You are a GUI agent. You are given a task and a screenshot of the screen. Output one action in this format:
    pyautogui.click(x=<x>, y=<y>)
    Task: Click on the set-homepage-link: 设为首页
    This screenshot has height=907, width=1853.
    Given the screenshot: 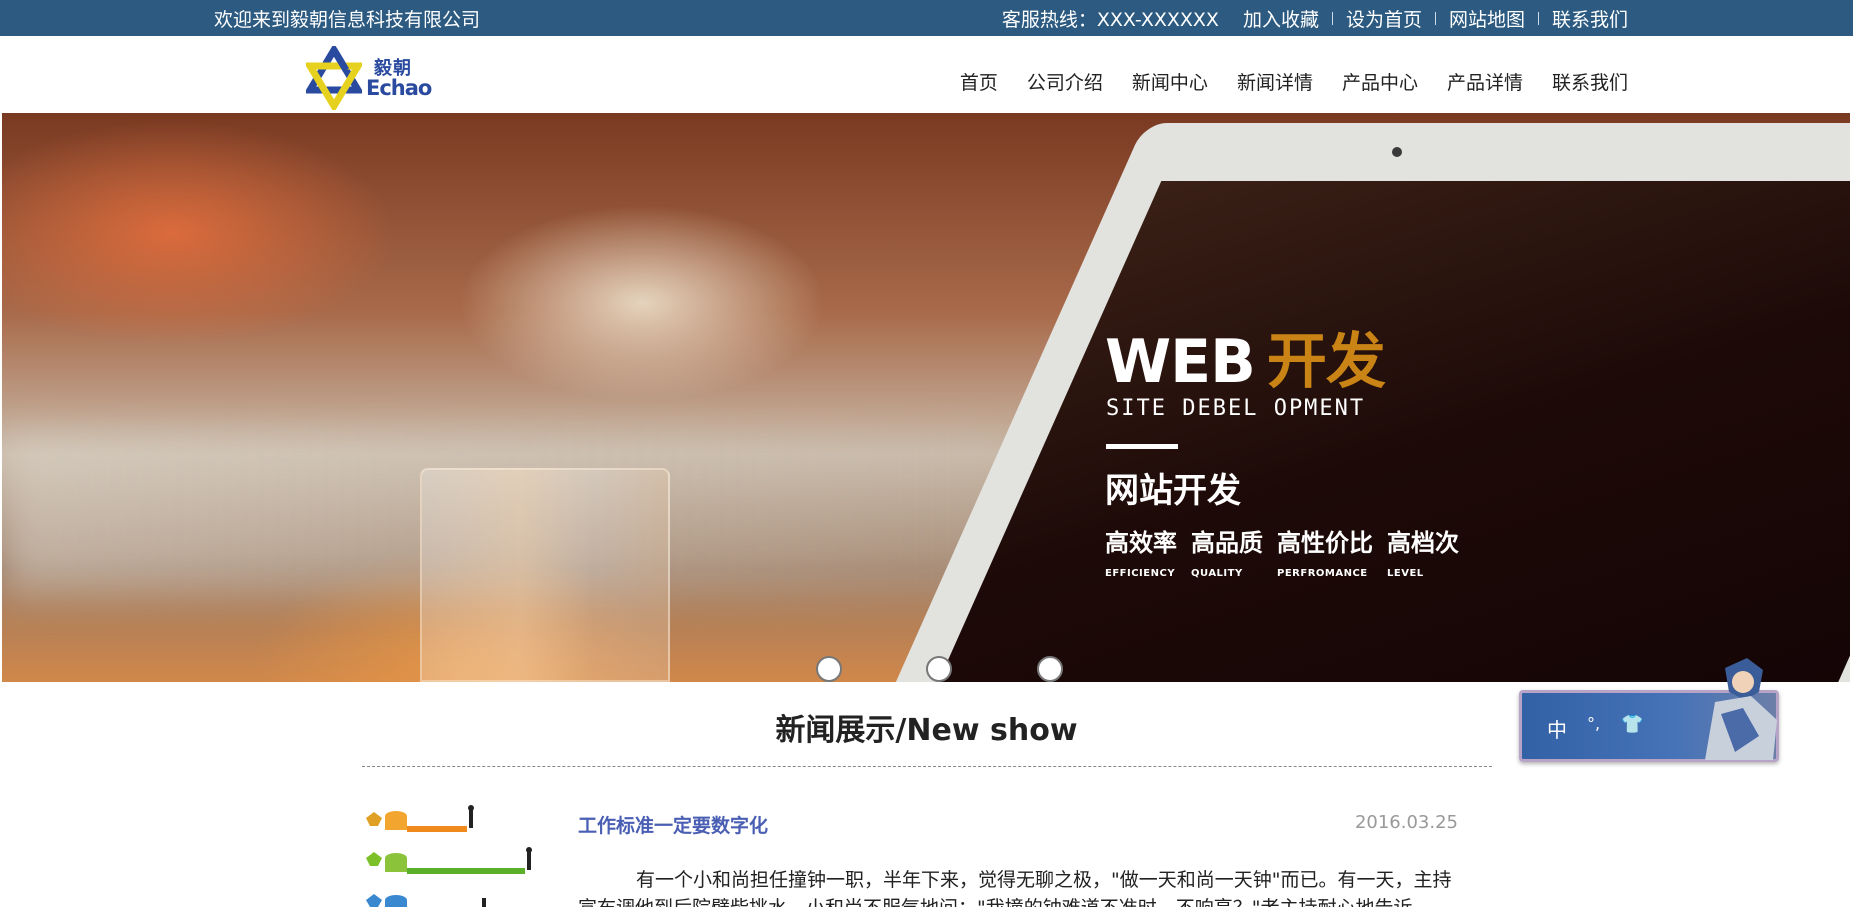 What is the action you would take?
    pyautogui.click(x=1384, y=18)
    